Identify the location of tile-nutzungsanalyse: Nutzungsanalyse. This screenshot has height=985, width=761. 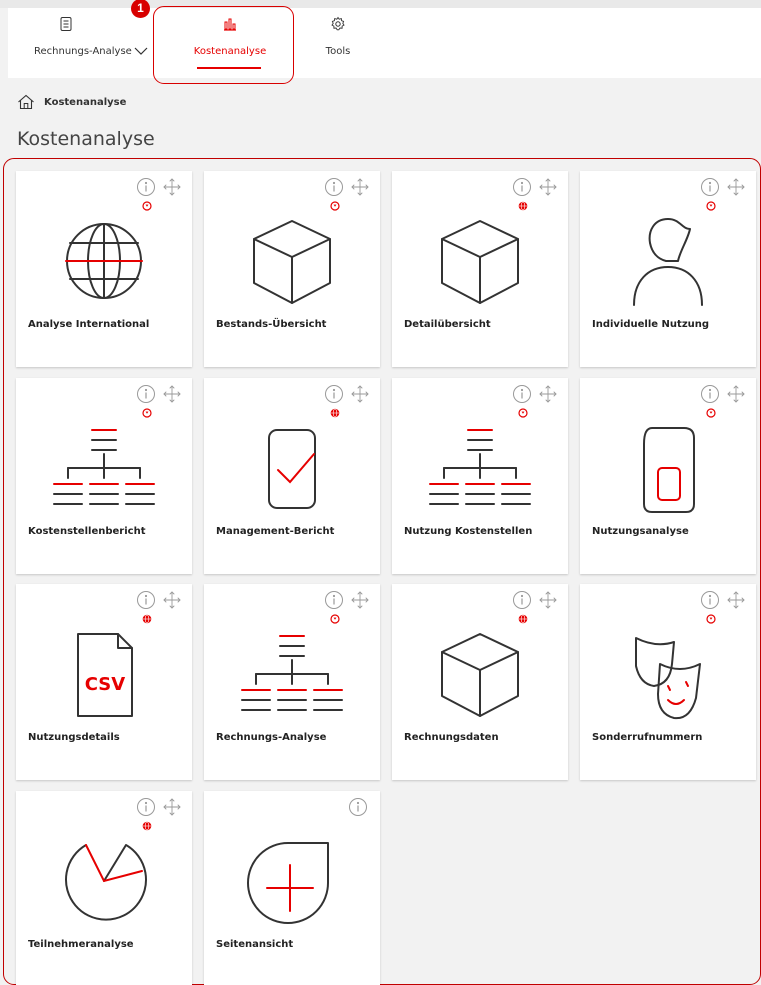
(668, 476).